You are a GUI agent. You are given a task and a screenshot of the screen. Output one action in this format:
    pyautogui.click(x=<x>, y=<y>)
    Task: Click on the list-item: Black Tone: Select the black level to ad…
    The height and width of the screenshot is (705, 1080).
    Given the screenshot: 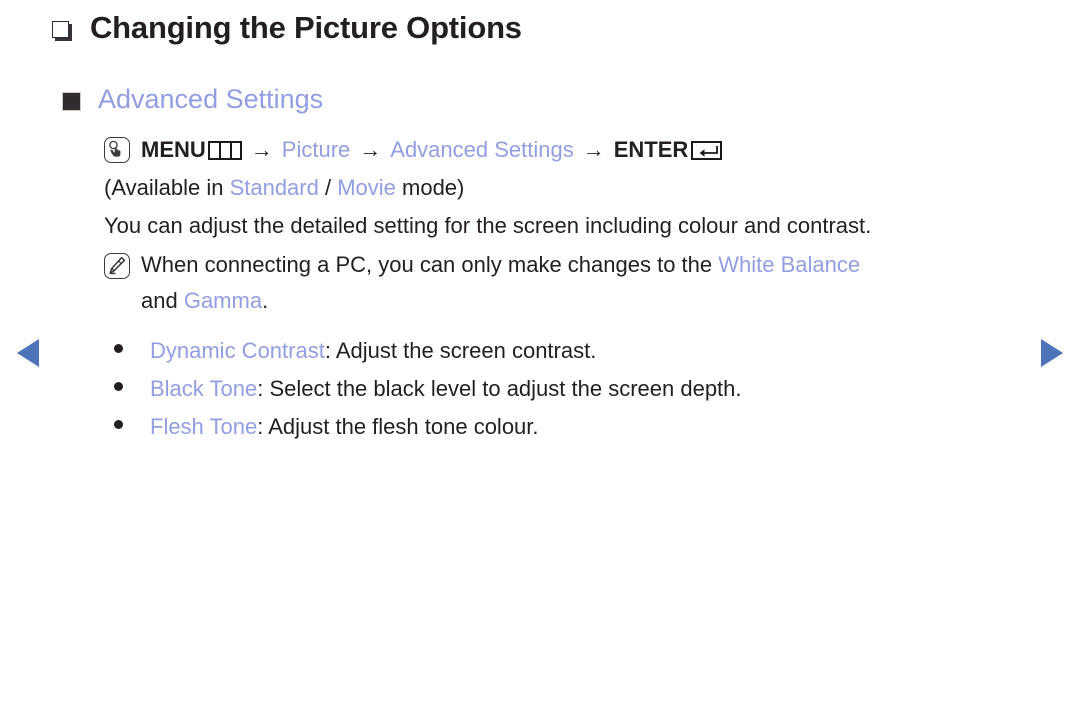 What is the action you would take?
    pyautogui.click(x=559, y=389)
    